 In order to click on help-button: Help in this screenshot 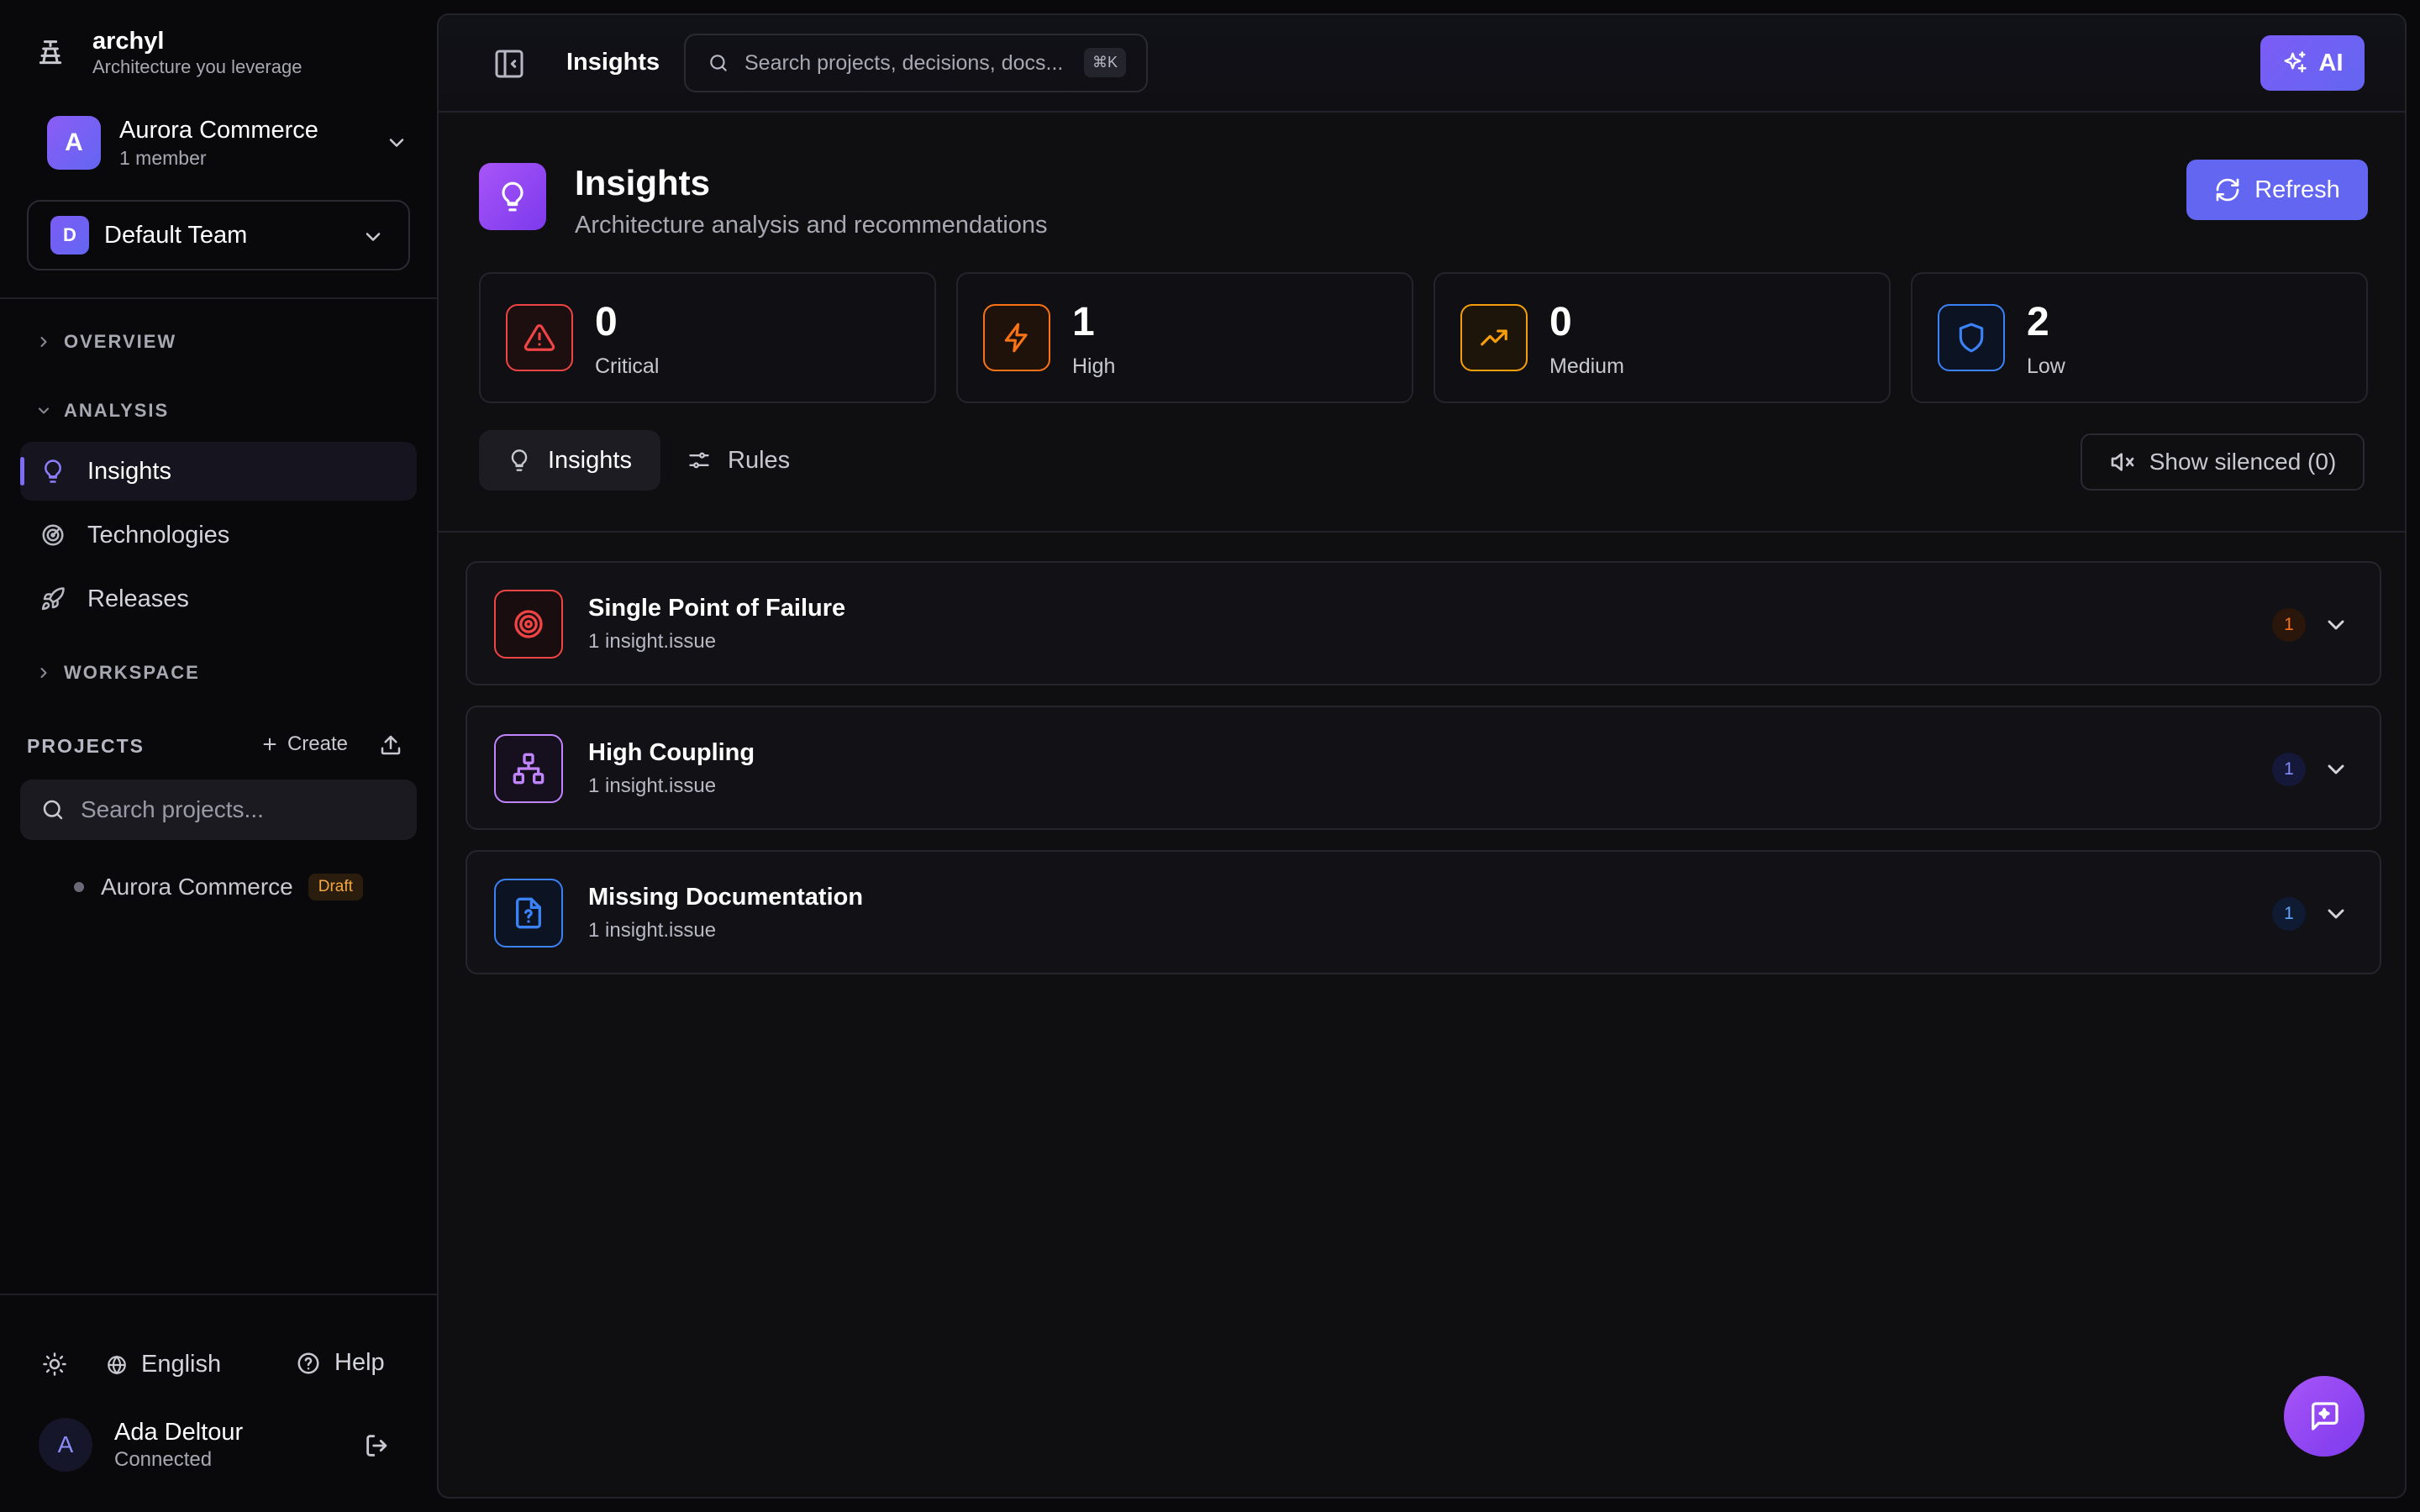, I will do `click(340, 1363)`.